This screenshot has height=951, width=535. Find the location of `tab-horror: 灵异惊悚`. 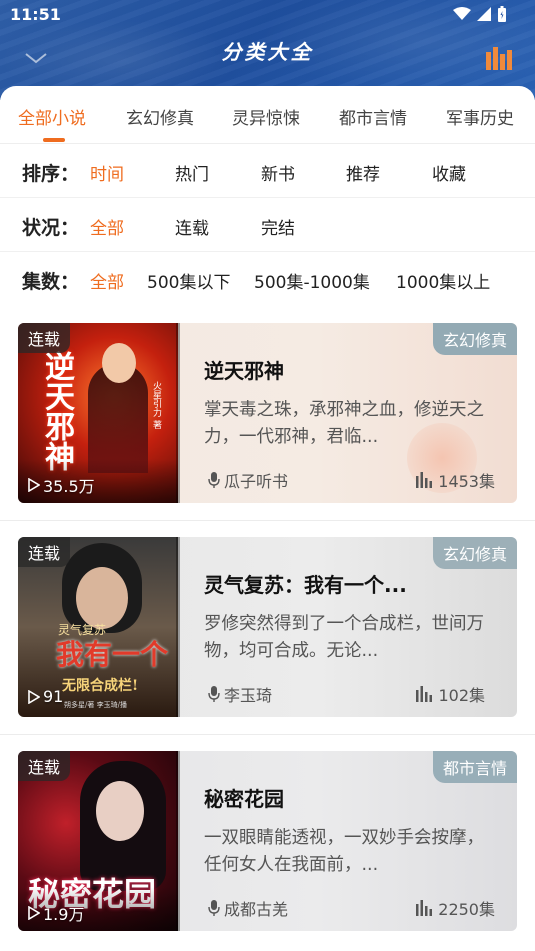

tab-horror: 灵异惊悚 is located at coordinates (266, 116).